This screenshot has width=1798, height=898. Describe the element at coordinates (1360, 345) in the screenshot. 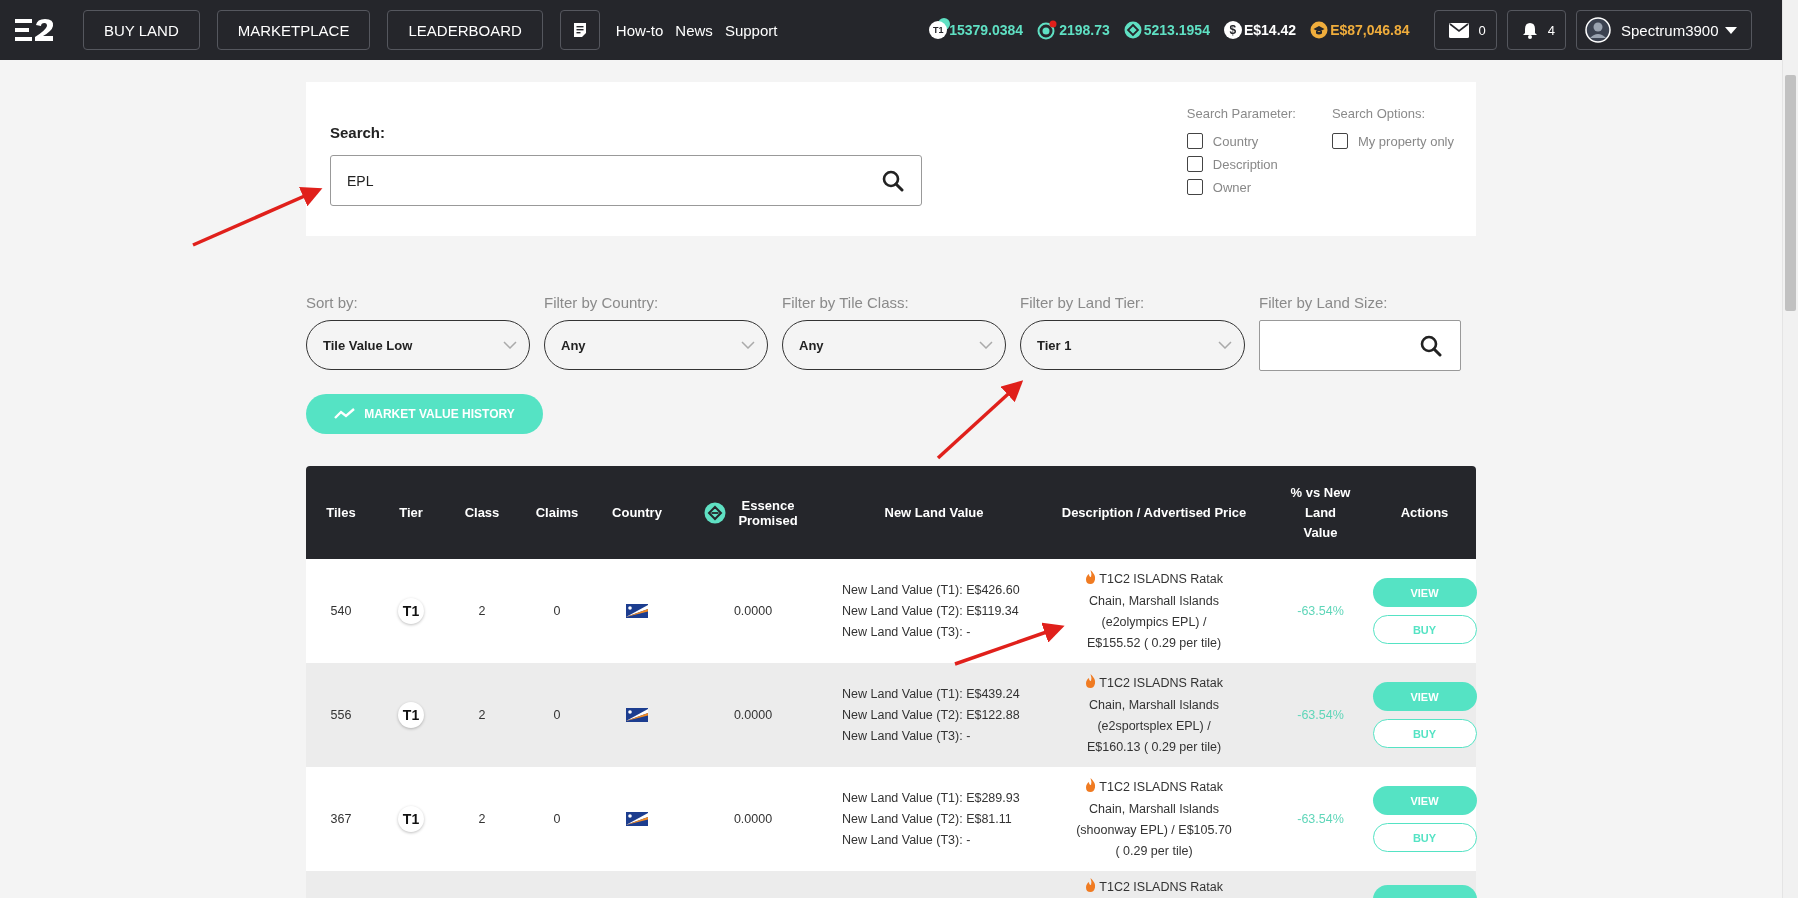

I see `size-filter-field` at that location.